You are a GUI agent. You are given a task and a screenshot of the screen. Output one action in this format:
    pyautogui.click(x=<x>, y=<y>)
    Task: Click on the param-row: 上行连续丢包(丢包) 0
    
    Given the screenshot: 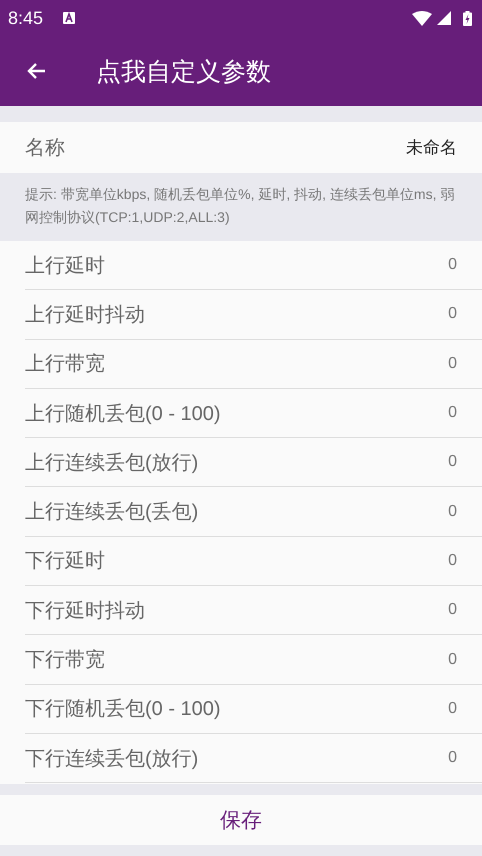 What is the action you would take?
    pyautogui.click(x=253, y=512)
    